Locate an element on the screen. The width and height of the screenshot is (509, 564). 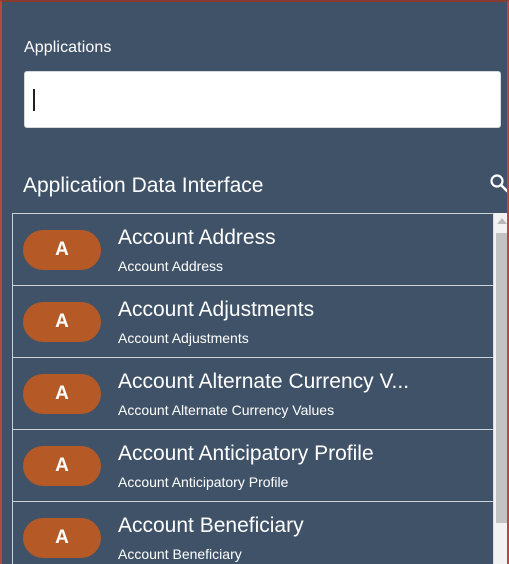
list-item-subtitle: Account Beneficiary is located at coordinates (180, 554).